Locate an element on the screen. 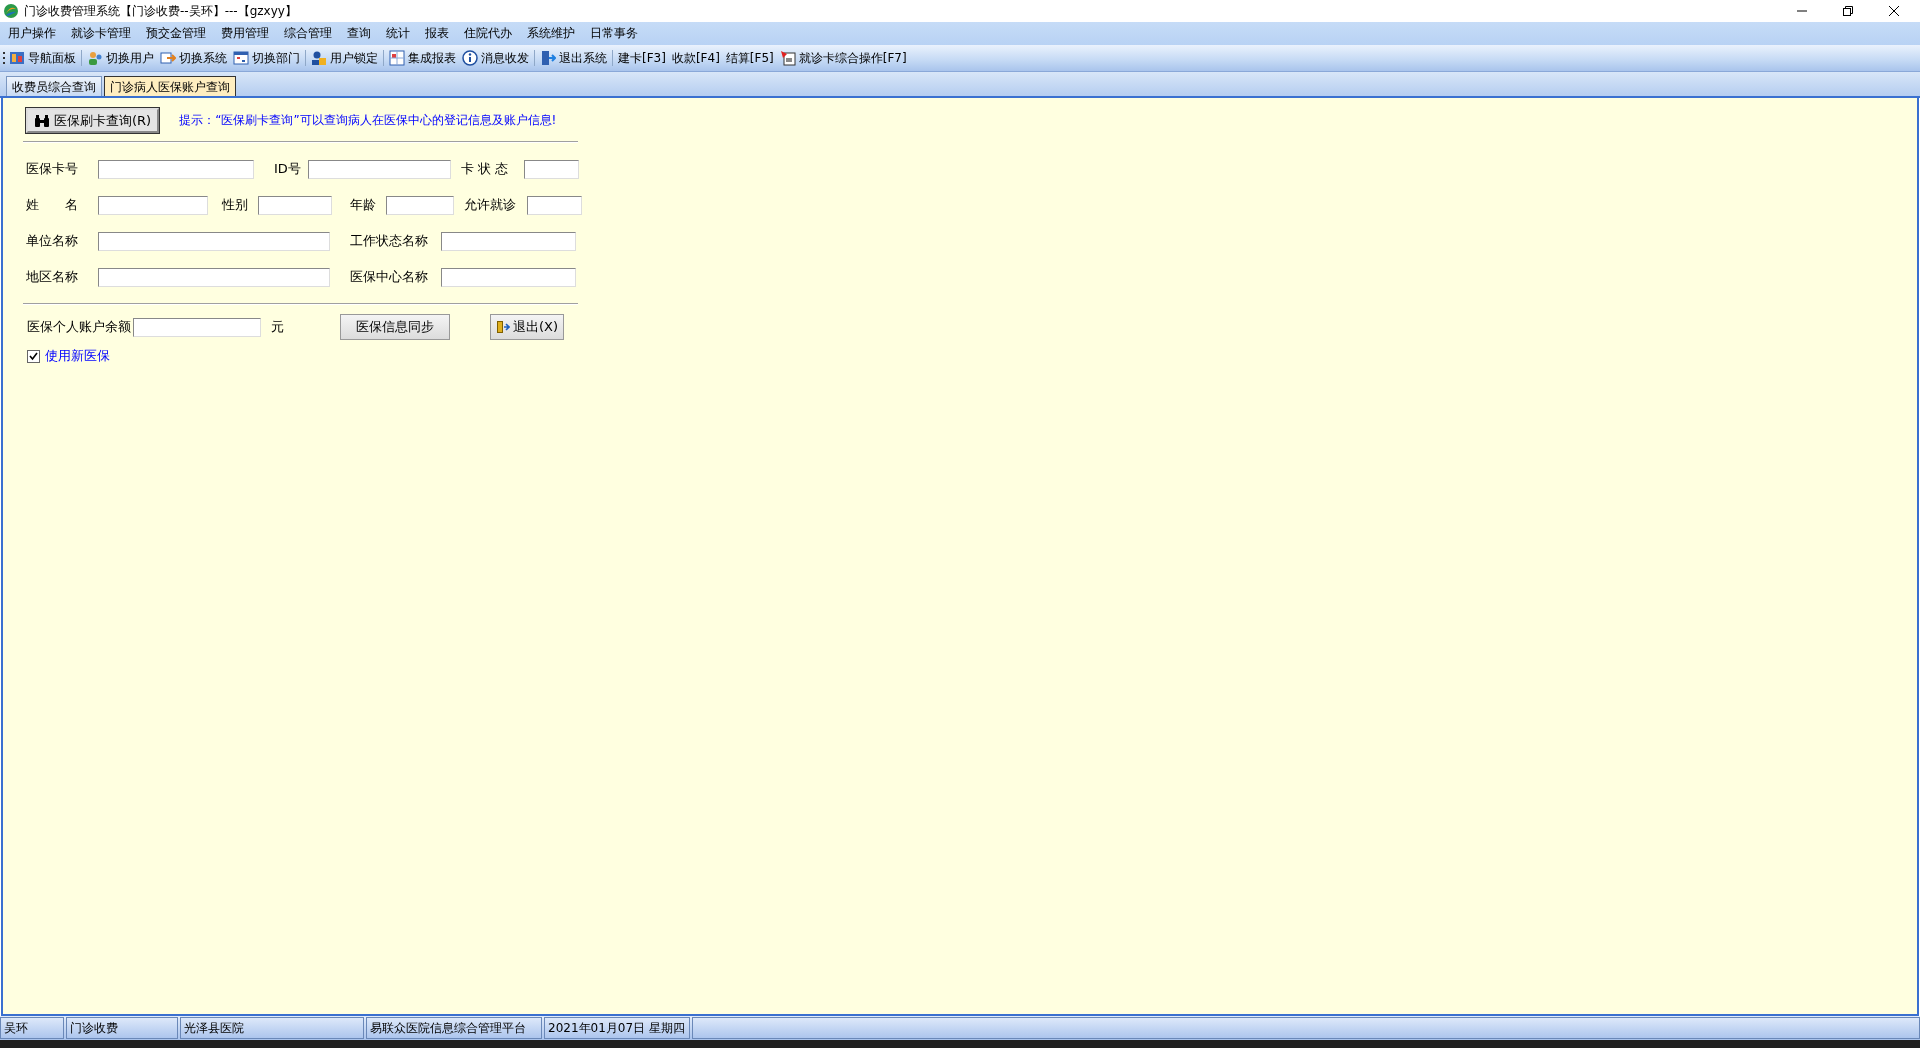 This screenshot has width=1920, height=1048. field-label: ID号 is located at coordinates (288, 169).